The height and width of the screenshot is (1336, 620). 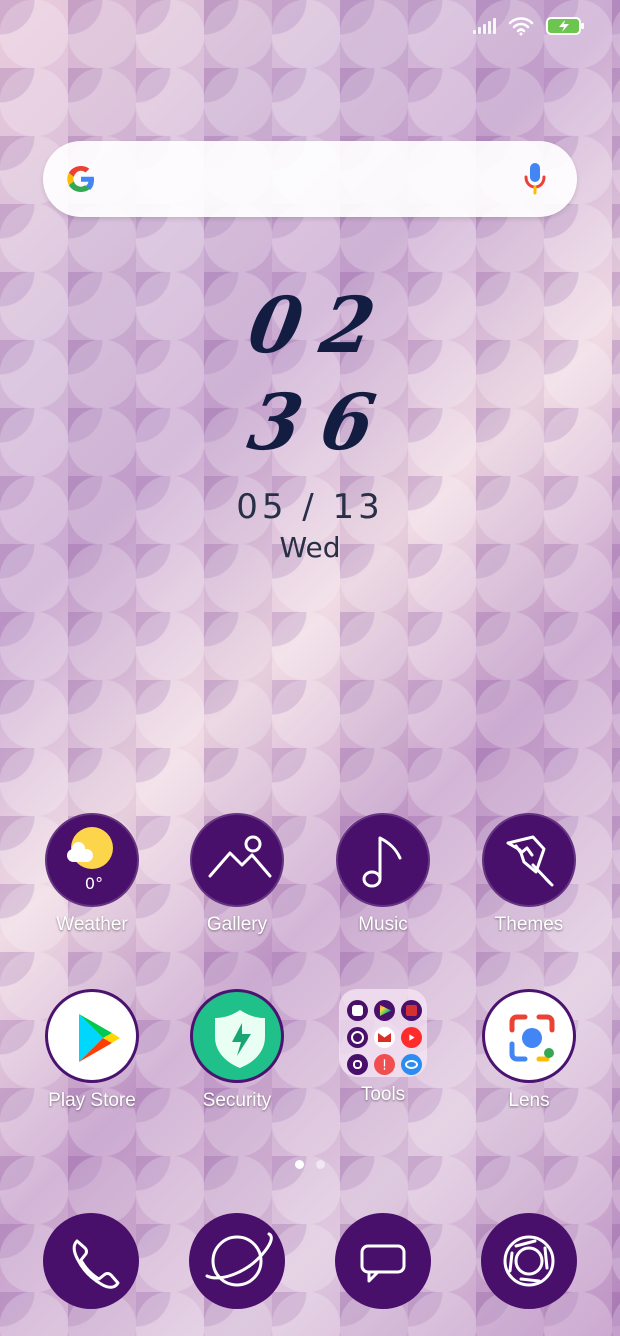 What do you see at coordinates (529, 1036) in the screenshot?
I see `lens-icon` at bounding box center [529, 1036].